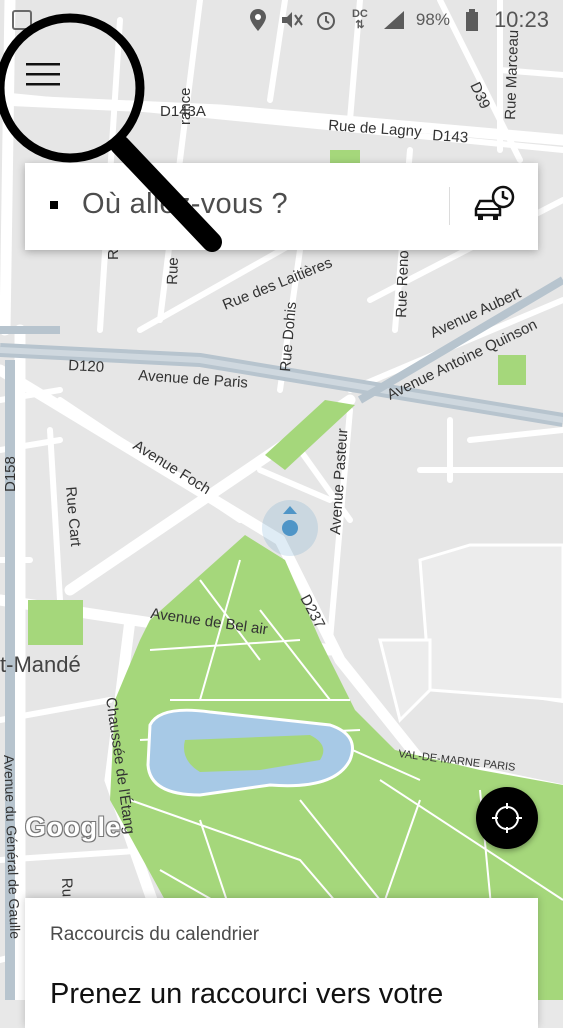  I want to click on label-d158: D158, so click(10, 474).